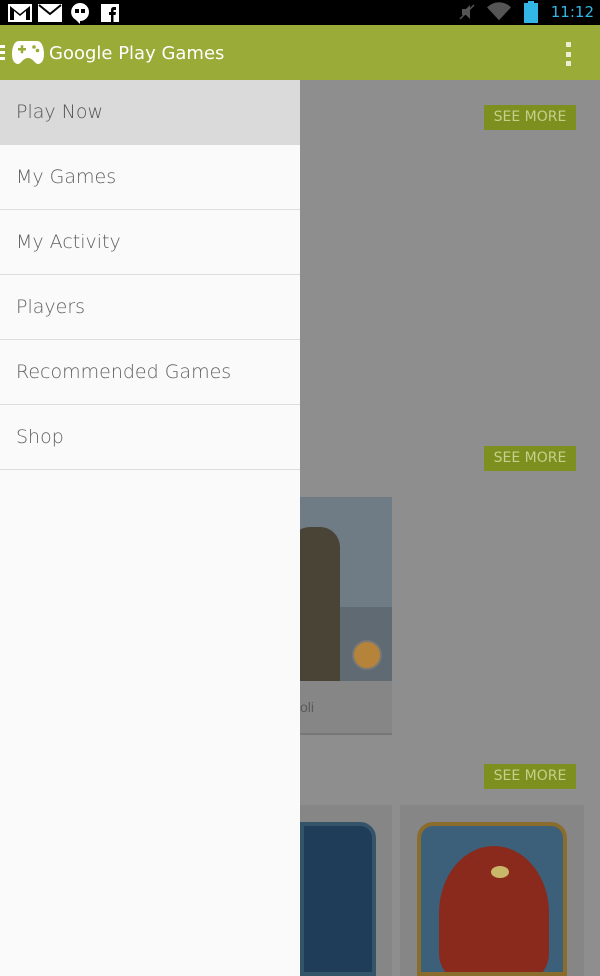  Describe the element at coordinates (150, 177) in the screenshot. I see `drawer-item-my-games: My Games` at that location.